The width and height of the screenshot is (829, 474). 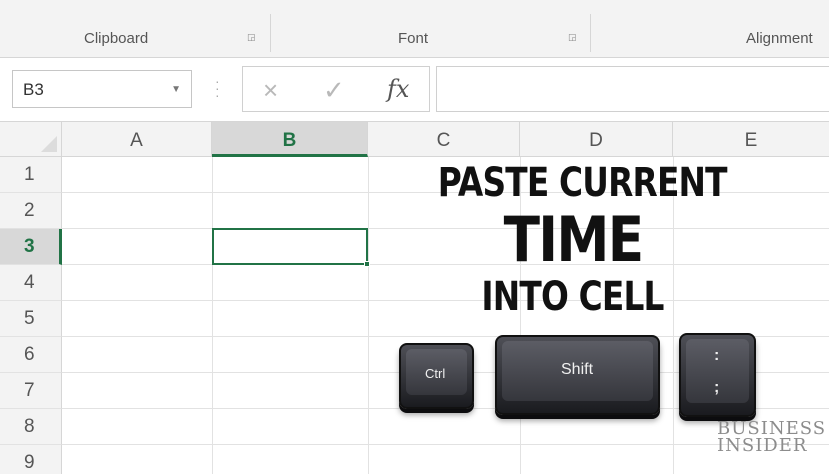 I want to click on column-header-c: C, so click(x=444, y=139).